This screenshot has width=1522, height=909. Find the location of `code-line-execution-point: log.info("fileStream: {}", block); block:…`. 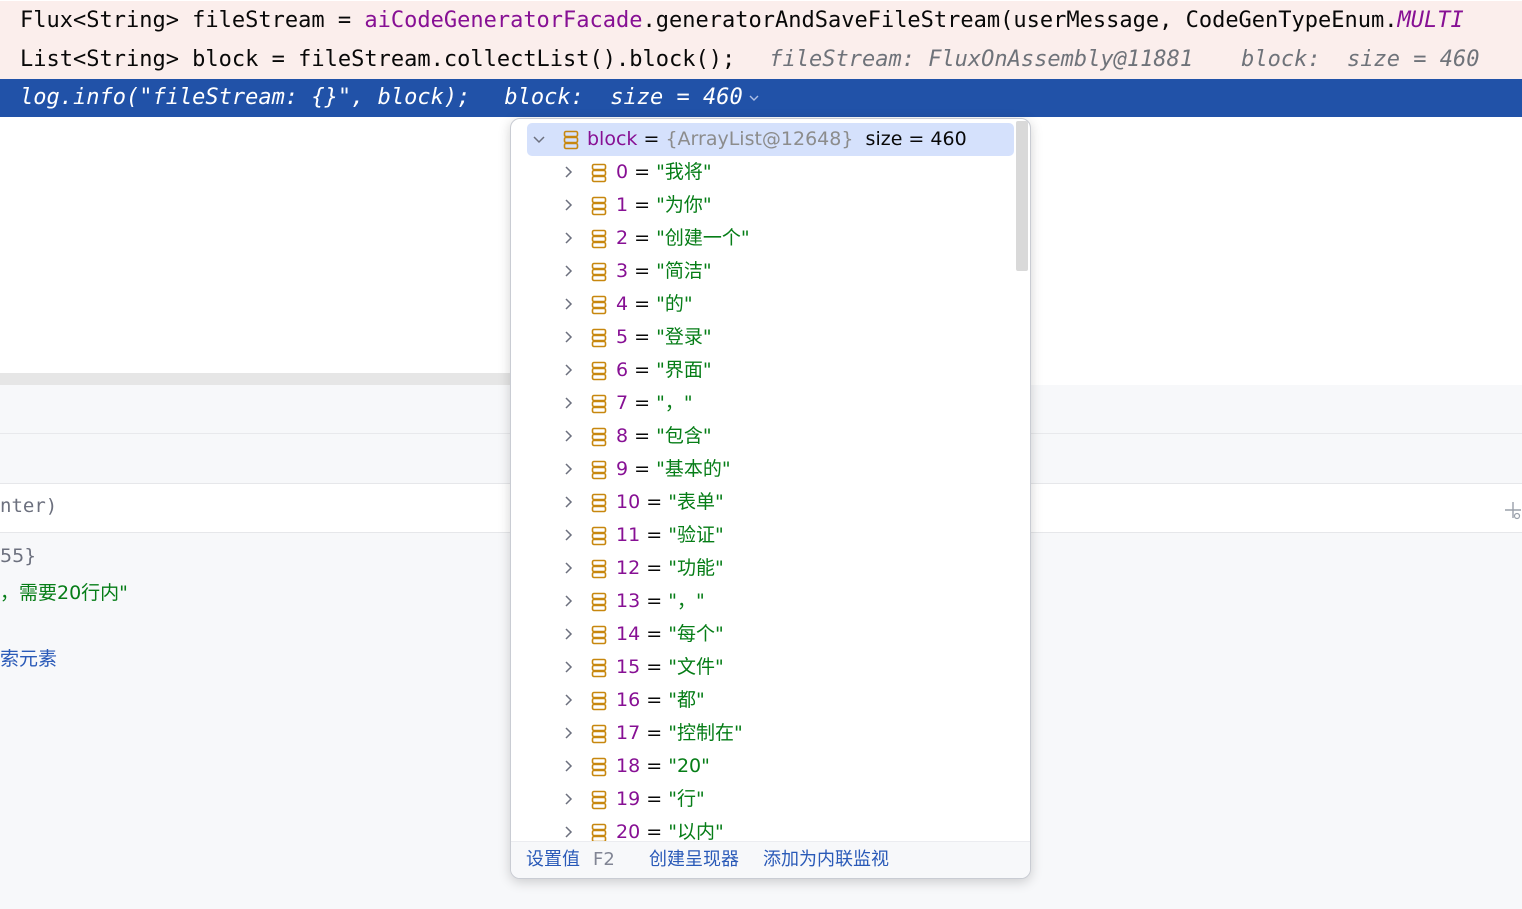

code-line-execution-point: log.info("fileStream: {}", block); block:… is located at coordinates (761, 98).